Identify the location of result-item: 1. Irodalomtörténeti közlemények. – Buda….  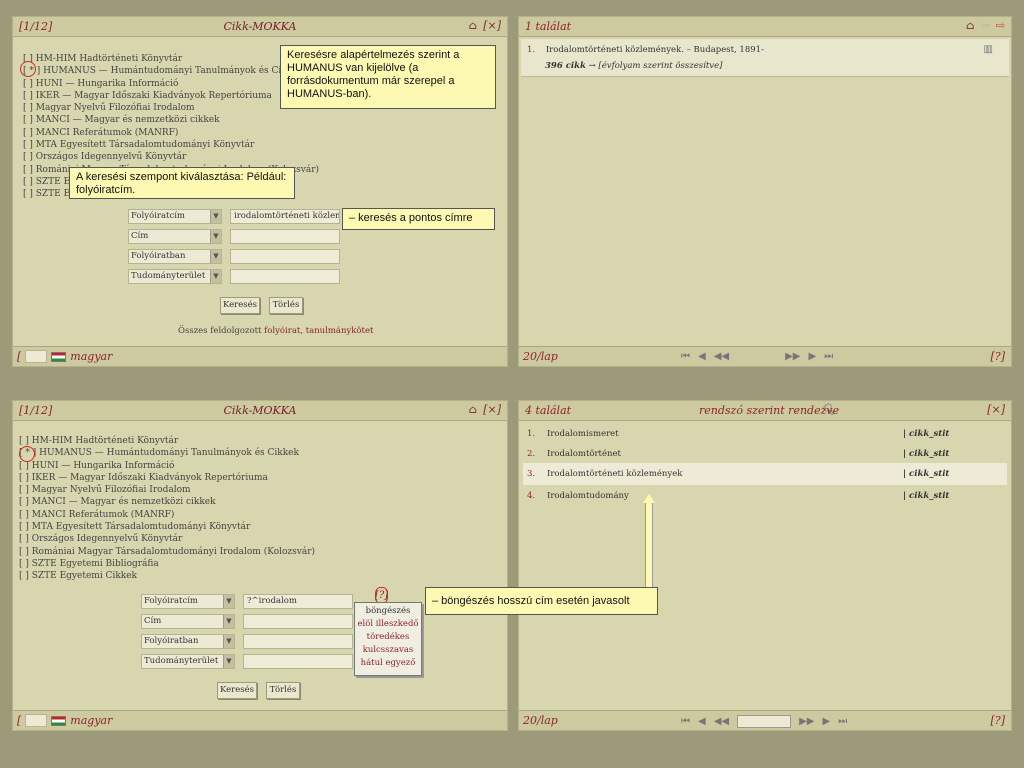
(765, 58).